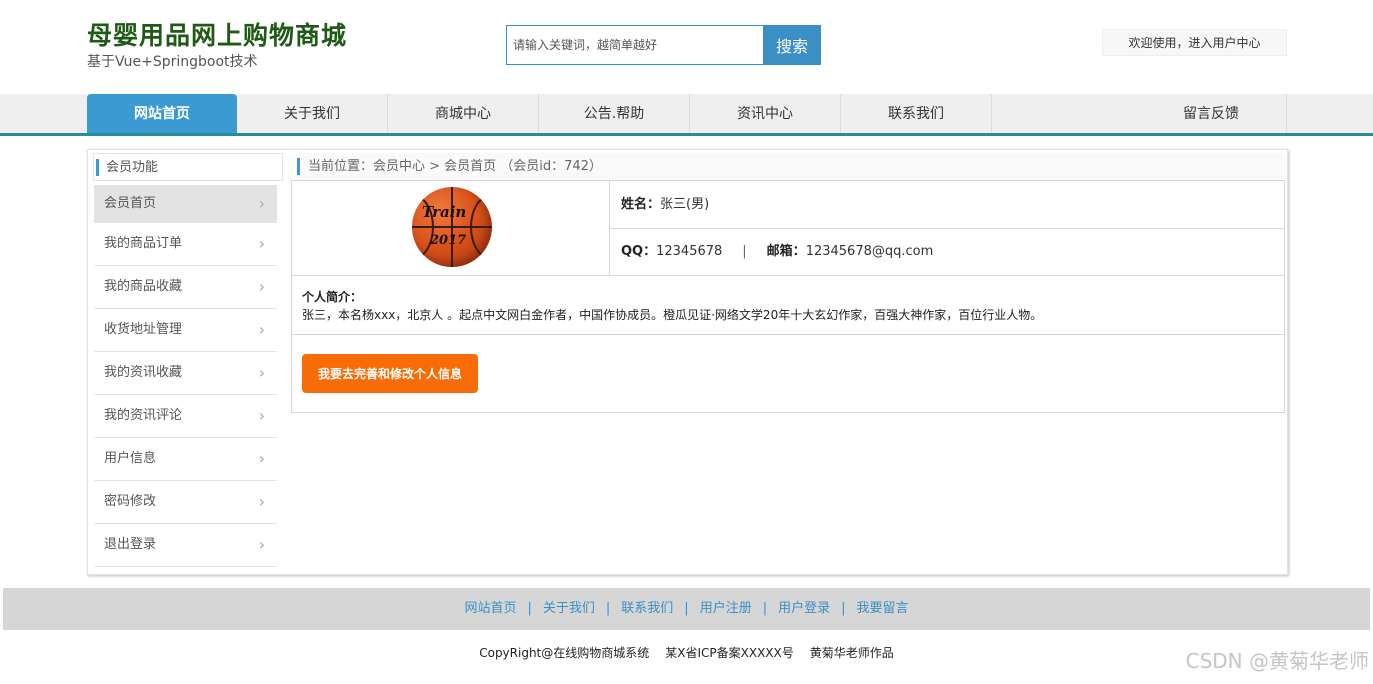  Describe the element at coordinates (639, 251) in the screenshot. I see `qq-label: QQ：` at that location.